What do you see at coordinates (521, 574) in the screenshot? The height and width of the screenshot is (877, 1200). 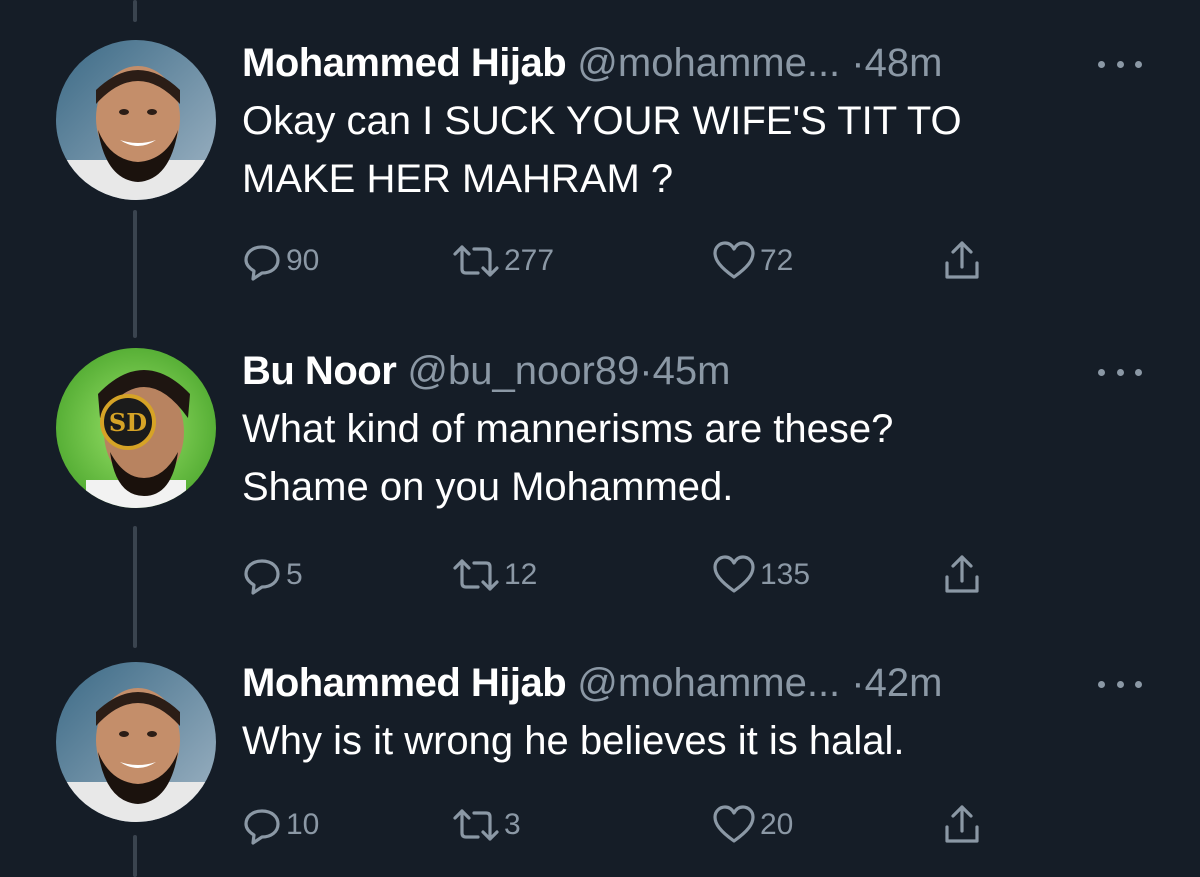 I see `retweet-count: 12` at bounding box center [521, 574].